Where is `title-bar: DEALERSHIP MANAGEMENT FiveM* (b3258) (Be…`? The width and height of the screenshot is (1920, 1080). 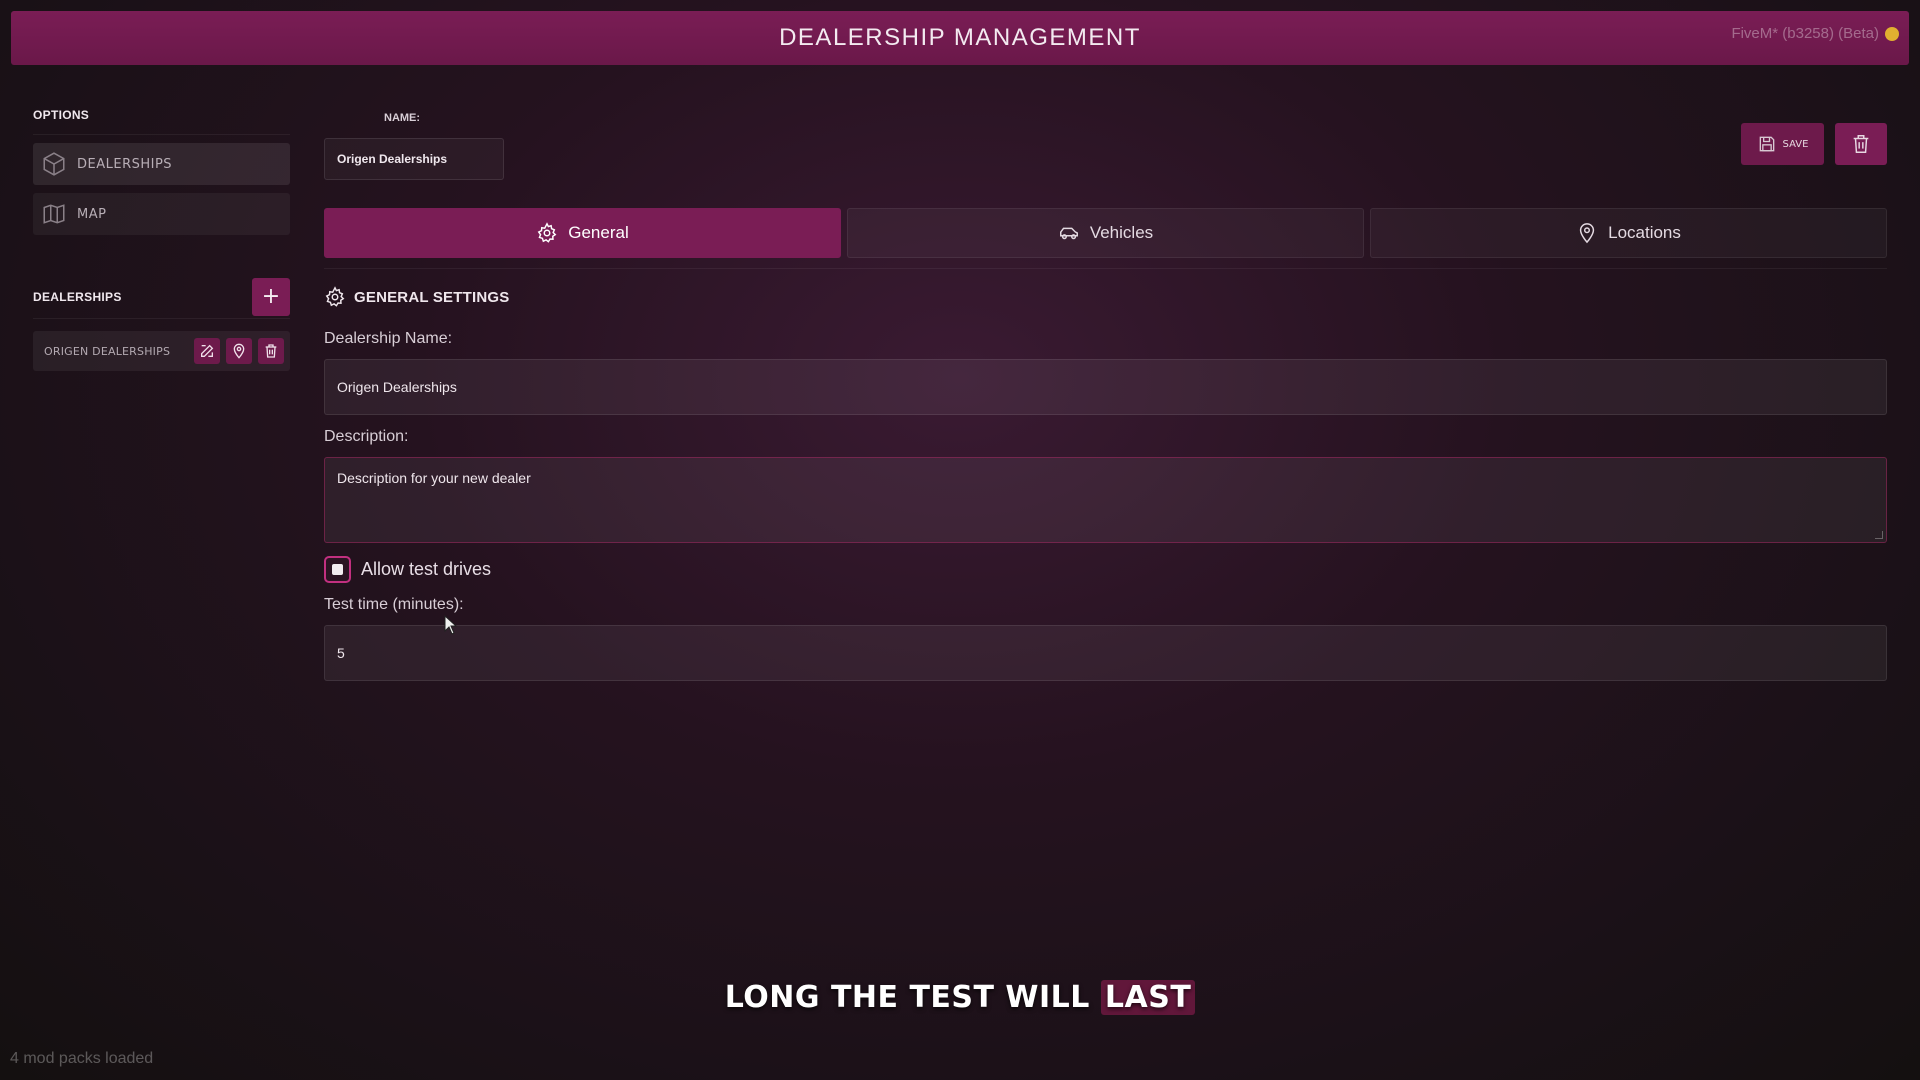
title-bar: DEALERSHIP MANAGEMENT FiveM* (b3258) (Be… is located at coordinates (960, 38).